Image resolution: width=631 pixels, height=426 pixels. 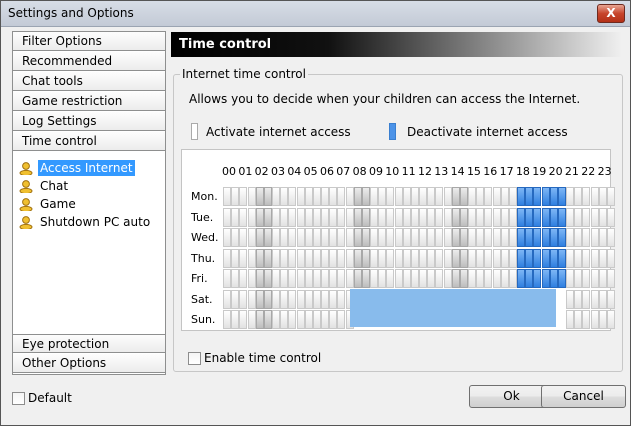 I want to click on nav-filter-options: Filter Options, so click(x=89, y=41).